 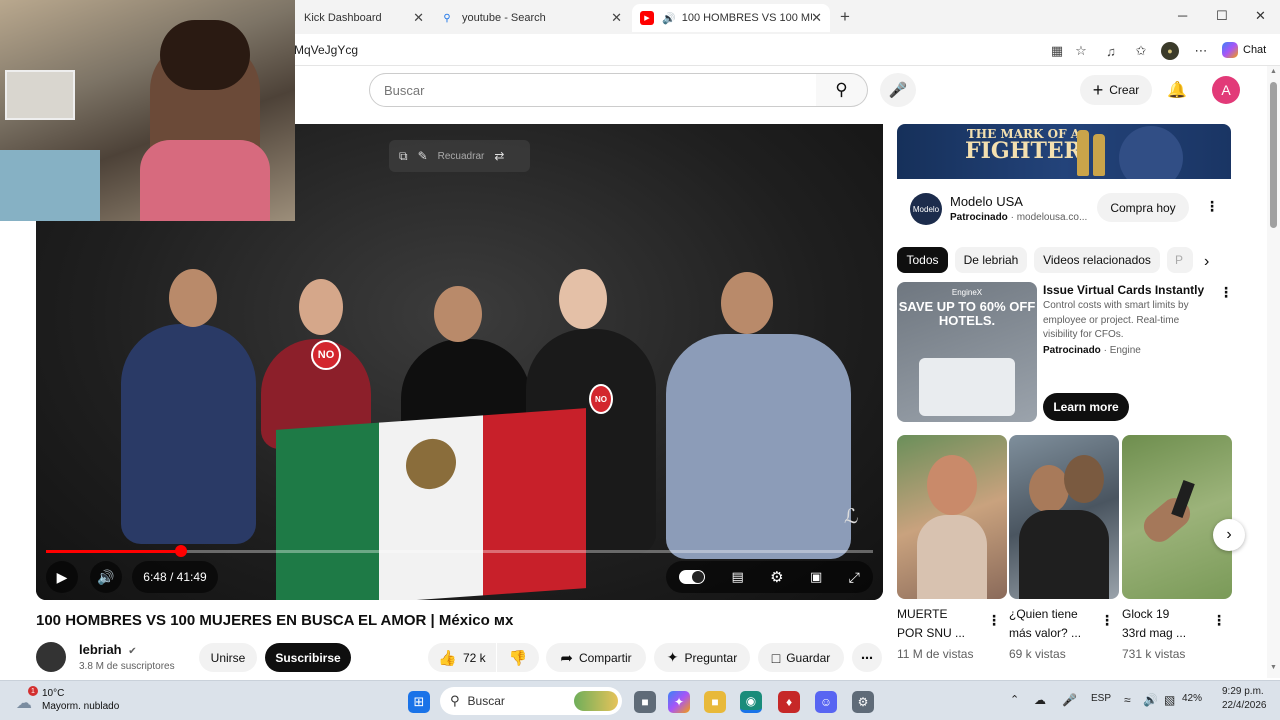 I want to click on subscribe-button: Suscribirse, so click(x=308, y=657).